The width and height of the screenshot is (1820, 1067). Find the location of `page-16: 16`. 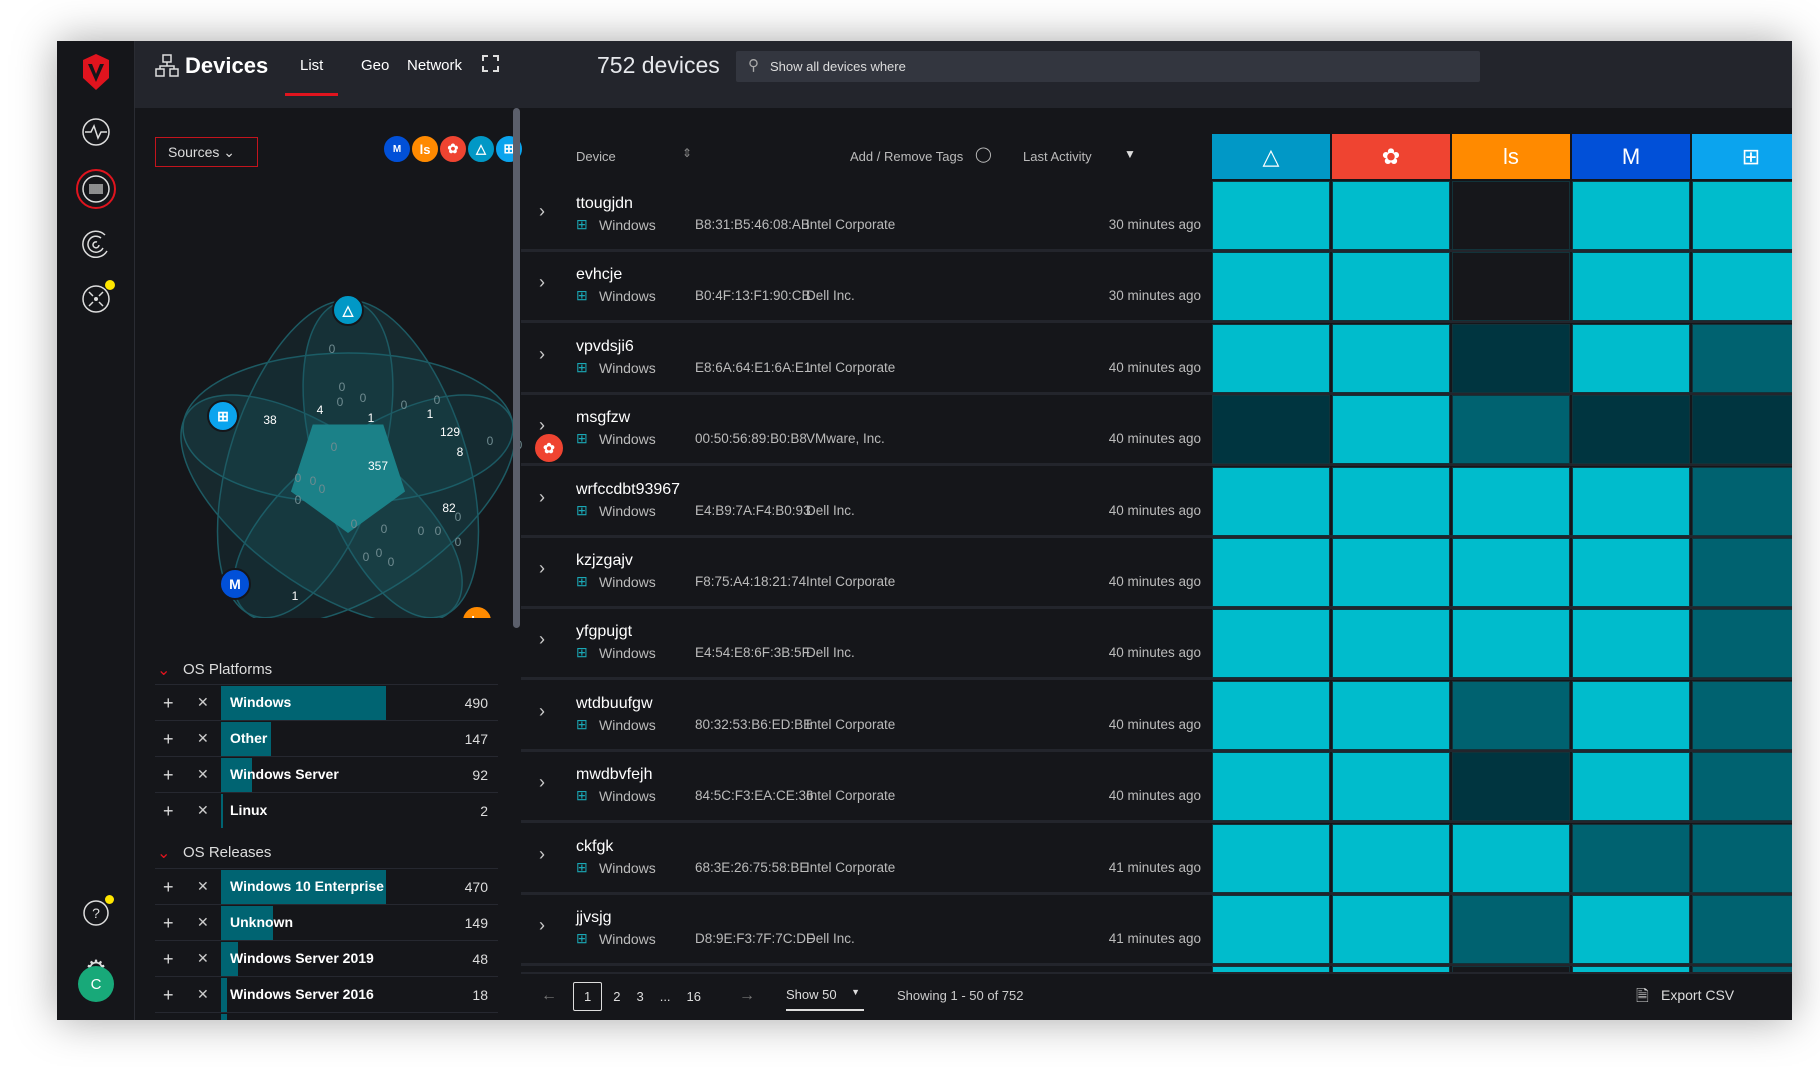

page-16: 16 is located at coordinates (694, 996).